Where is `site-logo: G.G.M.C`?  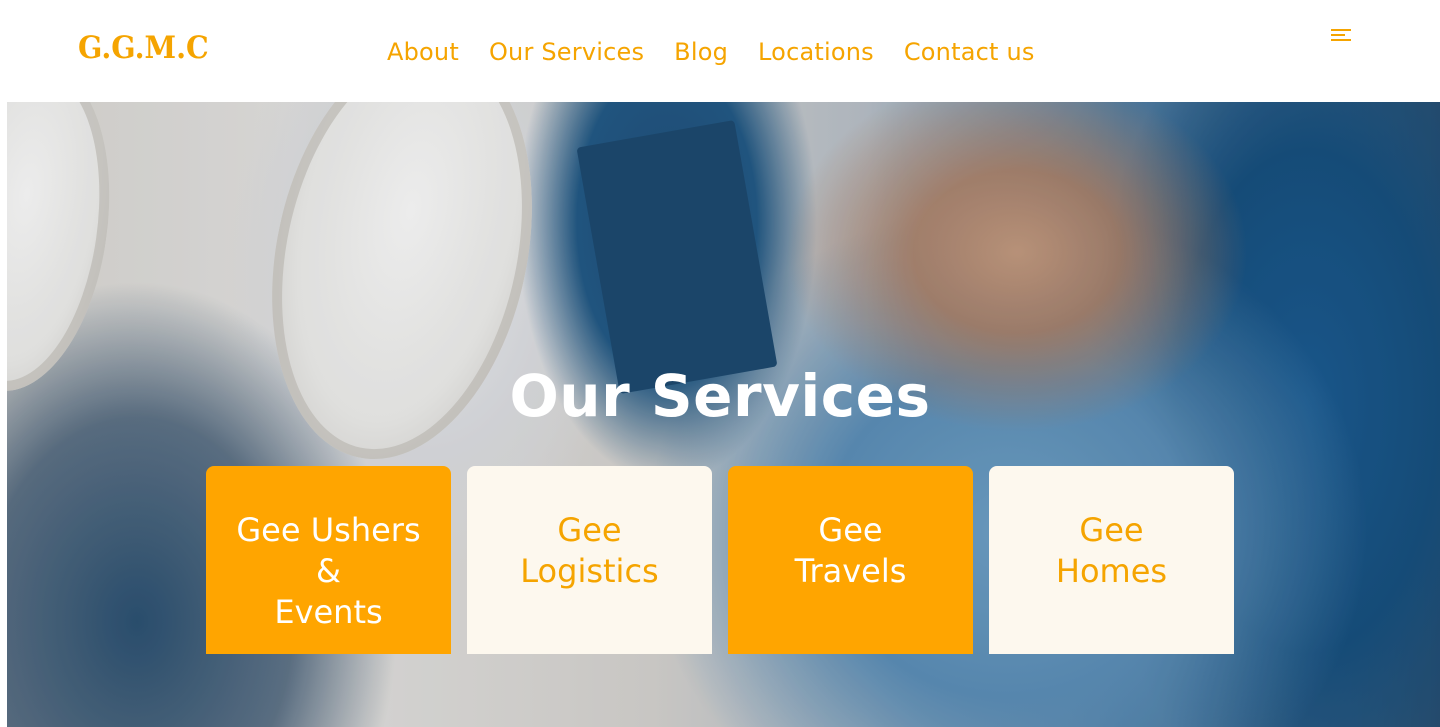
site-logo: G.G.M.C is located at coordinates (143, 48).